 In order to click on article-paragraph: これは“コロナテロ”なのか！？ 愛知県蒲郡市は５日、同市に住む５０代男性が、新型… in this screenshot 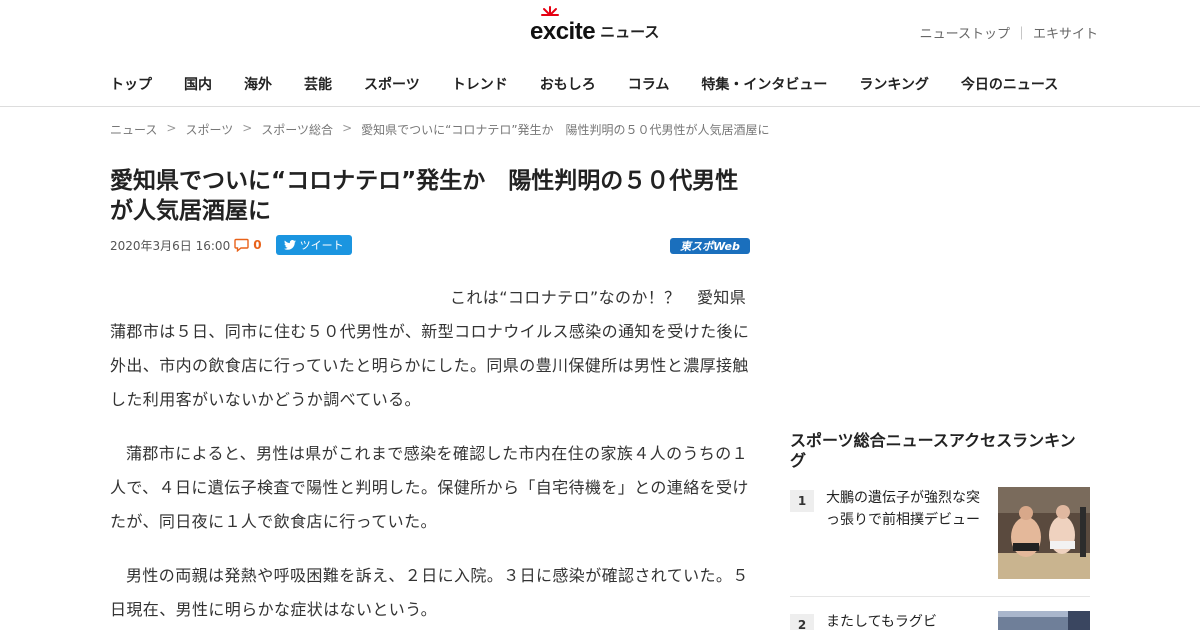, I will do `click(430, 348)`.